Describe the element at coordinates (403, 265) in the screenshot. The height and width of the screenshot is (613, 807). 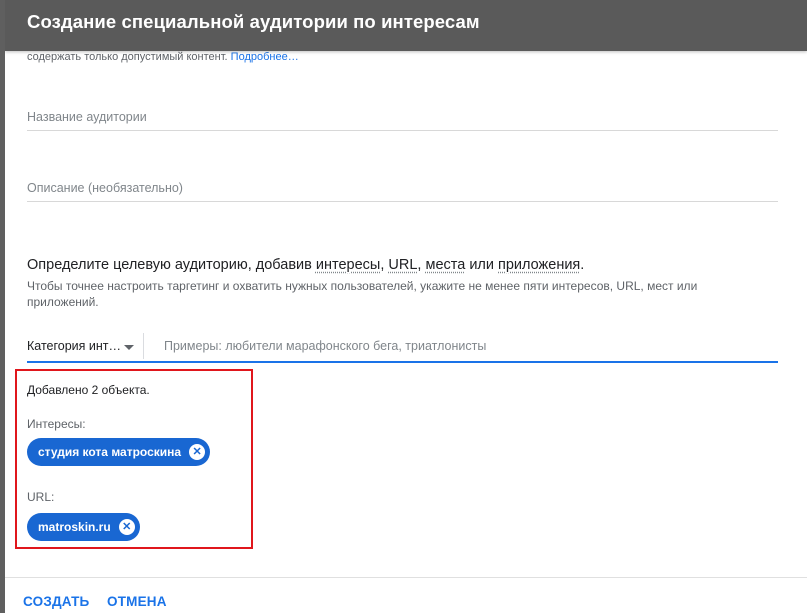
I see `url-term: URL` at that location.